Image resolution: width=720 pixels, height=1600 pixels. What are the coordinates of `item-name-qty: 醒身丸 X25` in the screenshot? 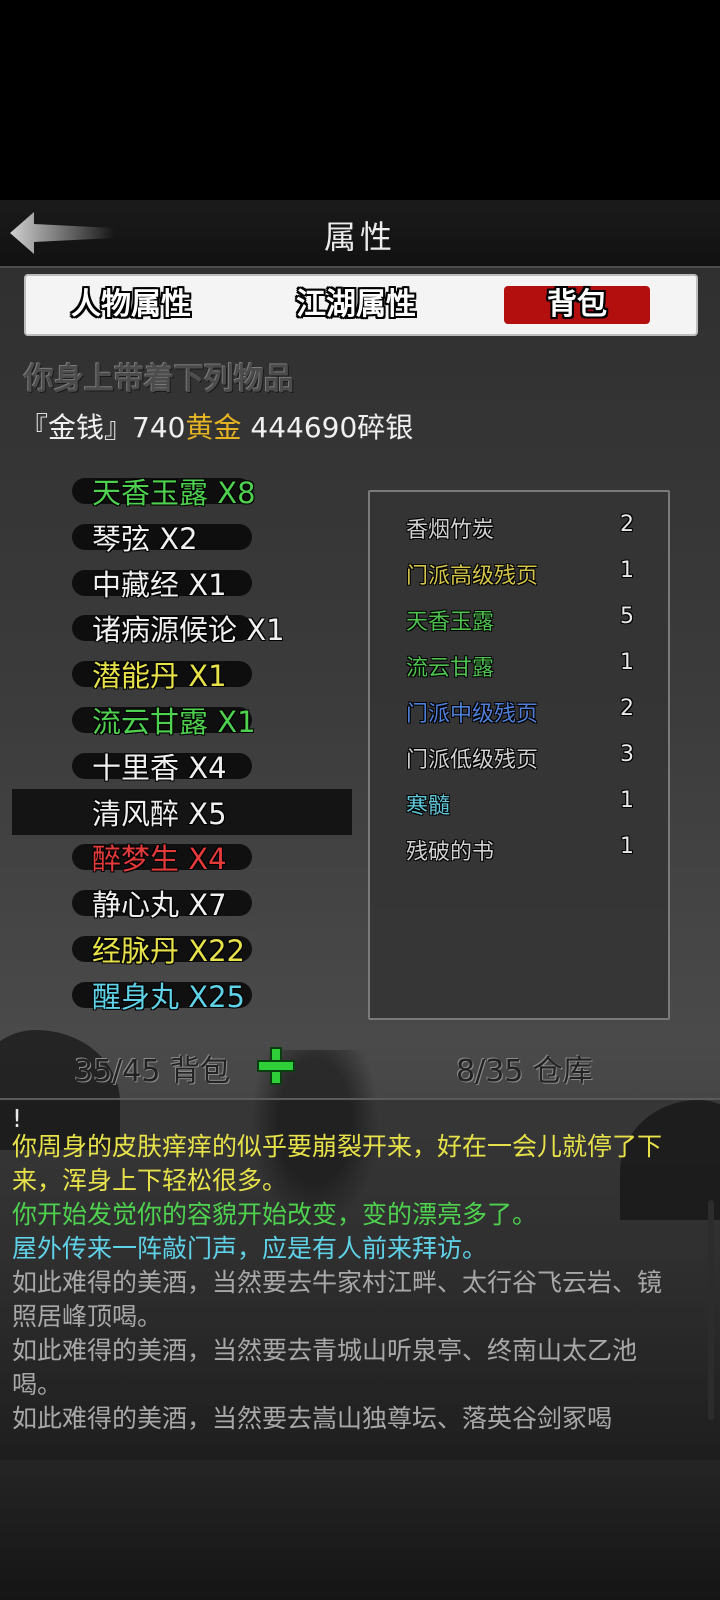 It's located at (168, 996).